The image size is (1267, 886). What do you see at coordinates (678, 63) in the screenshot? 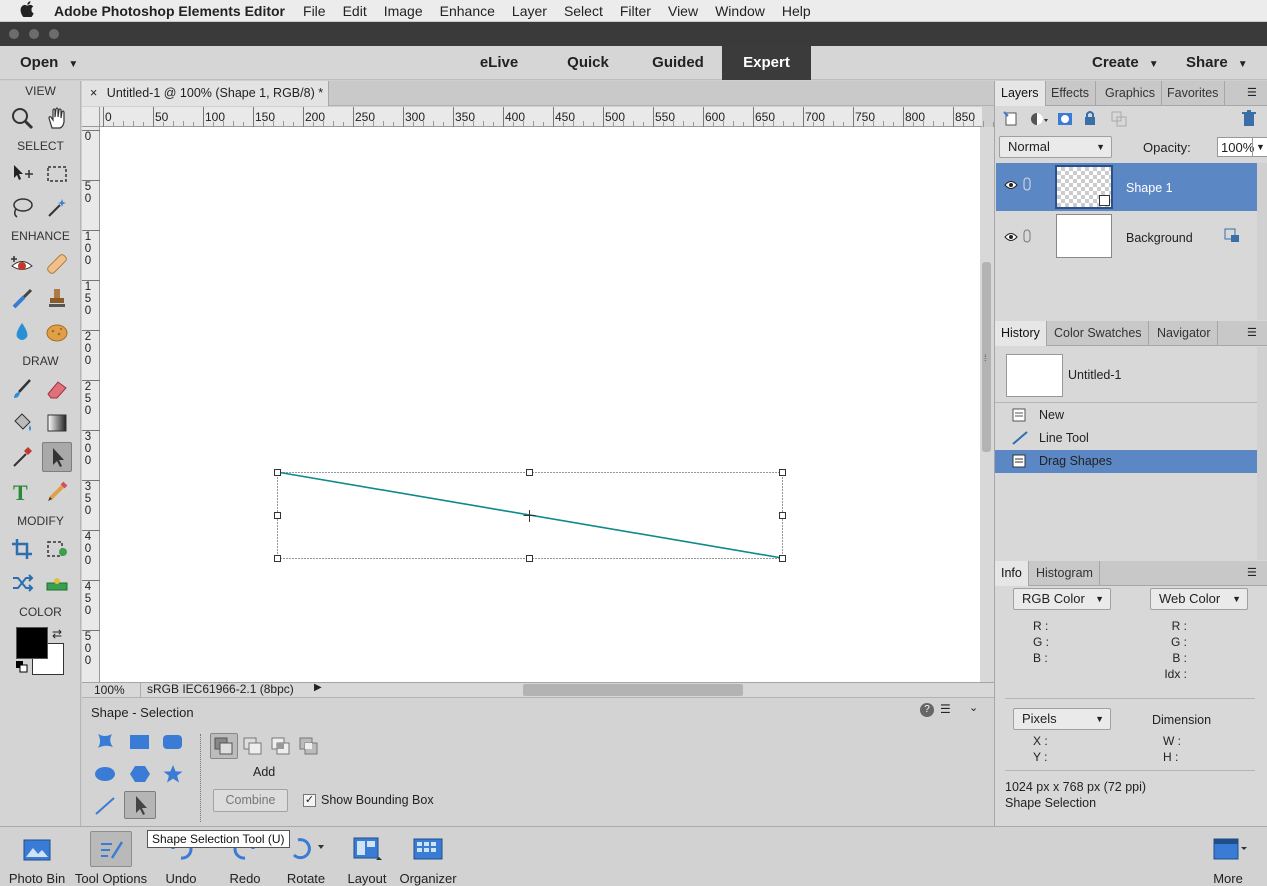
I see `tab-guided: Guided` at bounding box center [678, 63].